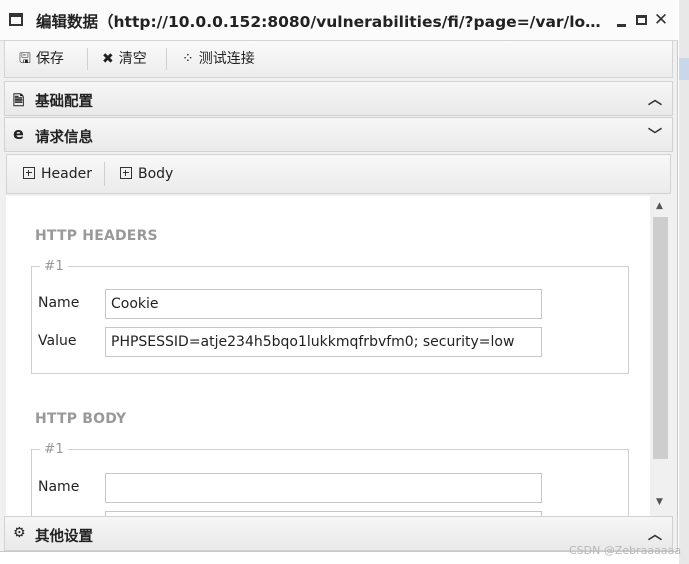 The image size is (689, 564). I want to click on tab-header: Header, so click(57, 174).